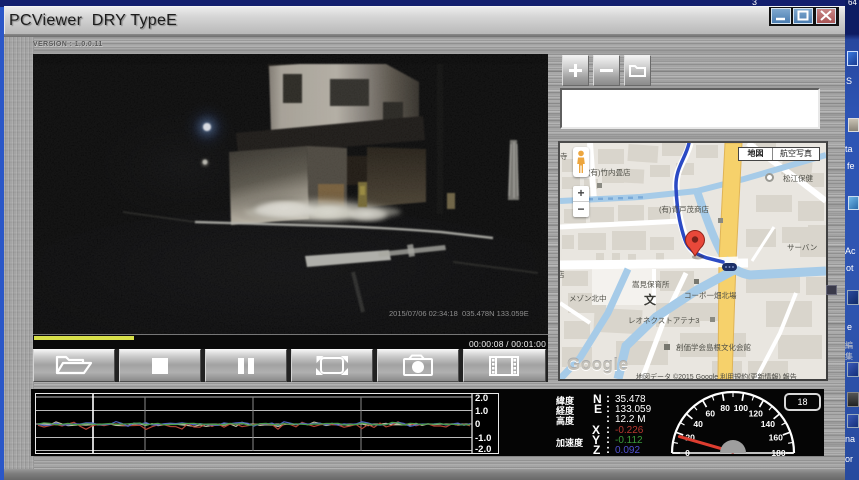 The width and height of the screenshot is (859, 480). I want to click on svg-text: 160, so click(776, 437).